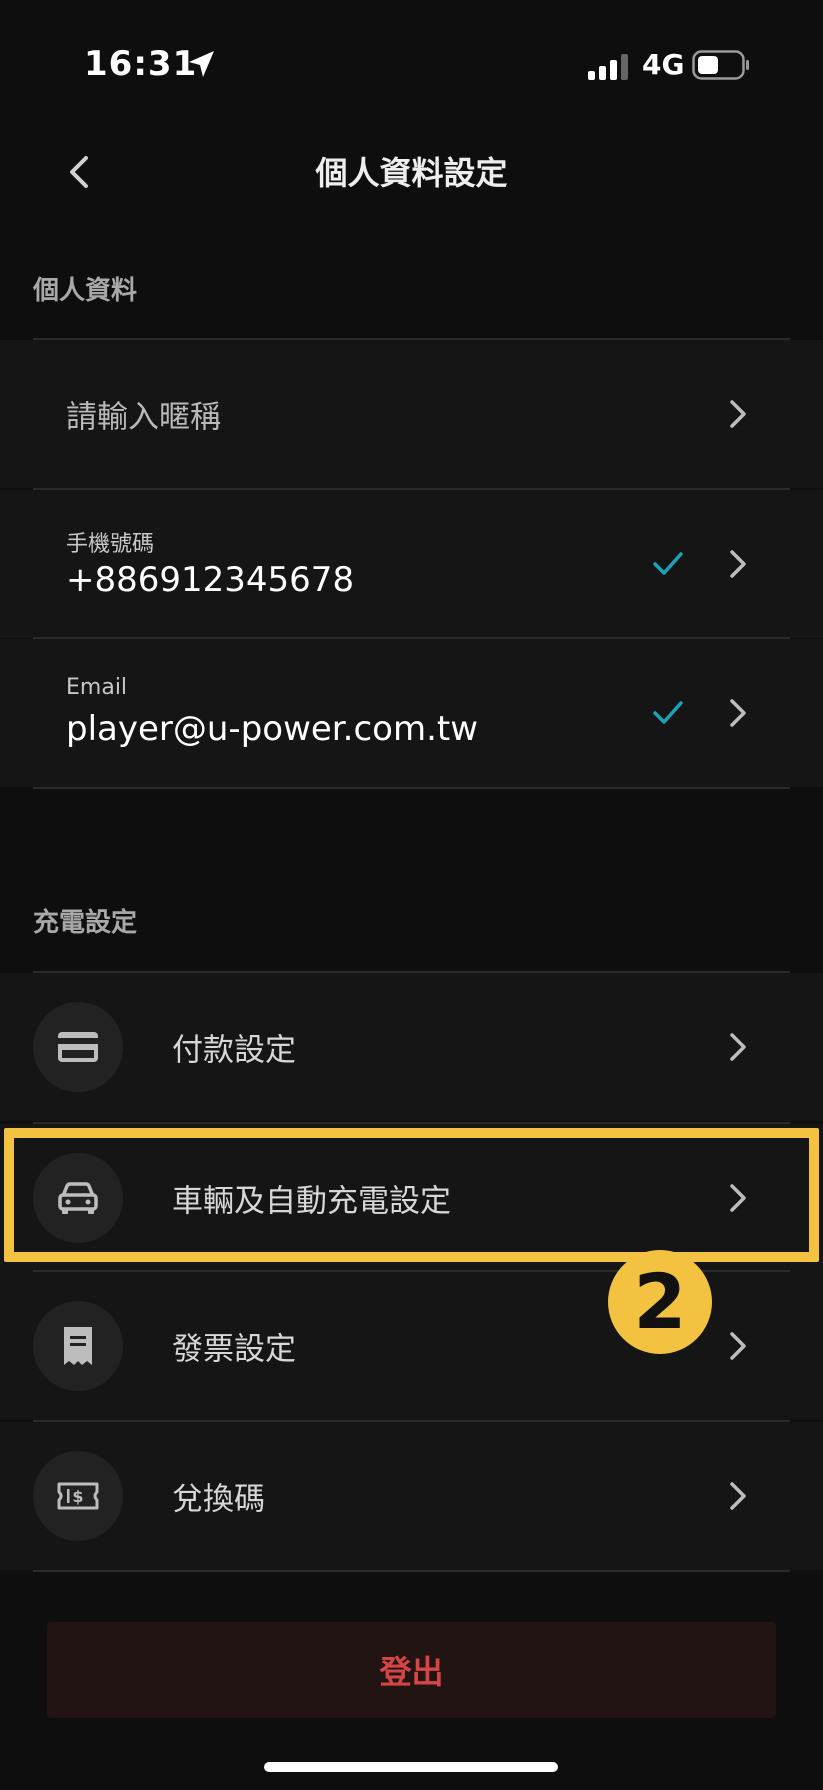 This screenshot has height=1790, width=823. I want to click on status-bar: 16:31 4G, so click(411, 65).